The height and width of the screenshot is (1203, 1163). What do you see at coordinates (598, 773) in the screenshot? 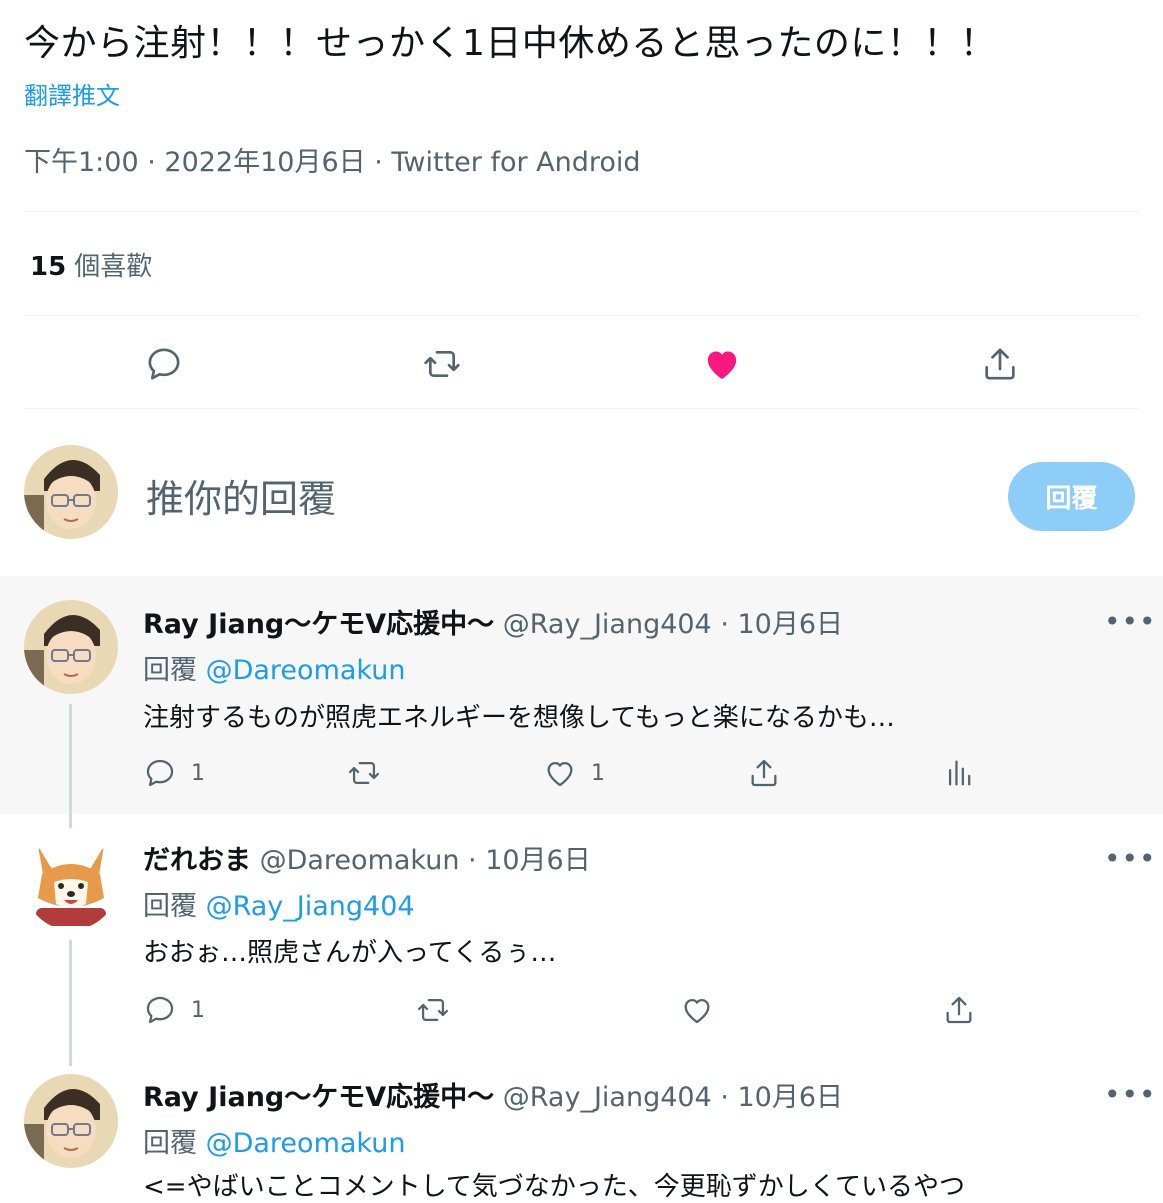
I see `like-count: 1` at bounding box center [598, 773].